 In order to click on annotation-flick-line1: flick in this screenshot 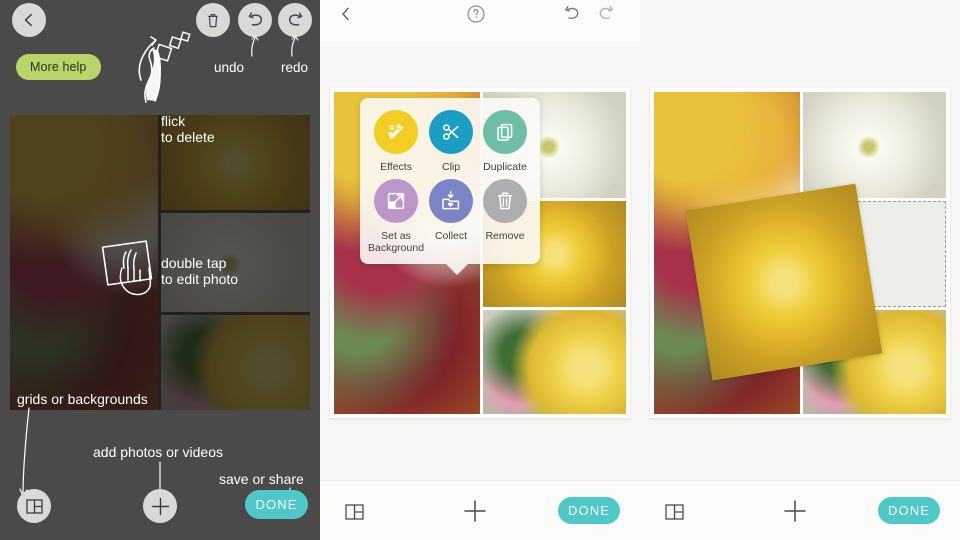, I will do `click(173, 121)`.